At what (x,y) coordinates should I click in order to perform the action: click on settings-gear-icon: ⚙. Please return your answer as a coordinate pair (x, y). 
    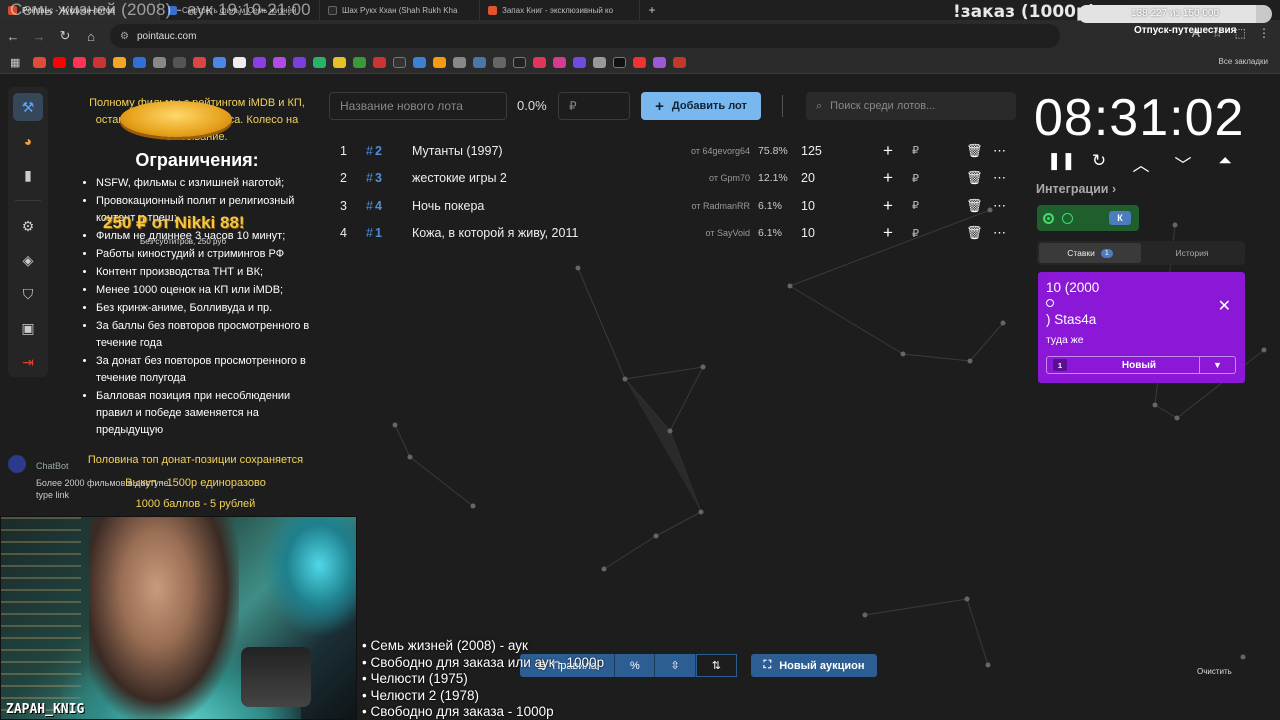
    Looking at the image, I should click on (28, 226).